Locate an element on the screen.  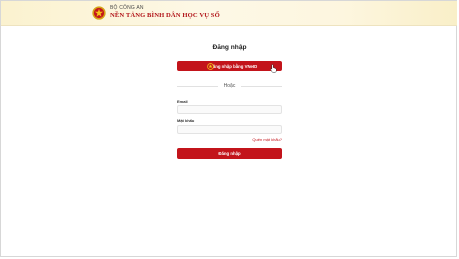
vneid-button-label: Đăng nhập bằng VNeID is located at coordinates (233, 66).